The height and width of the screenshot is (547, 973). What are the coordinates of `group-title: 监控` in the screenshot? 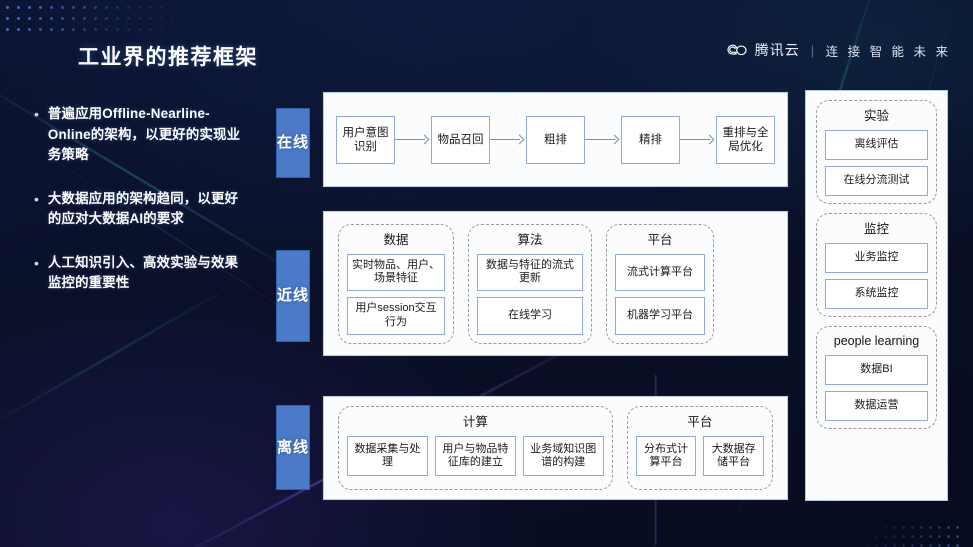 It's located at (876, 229).